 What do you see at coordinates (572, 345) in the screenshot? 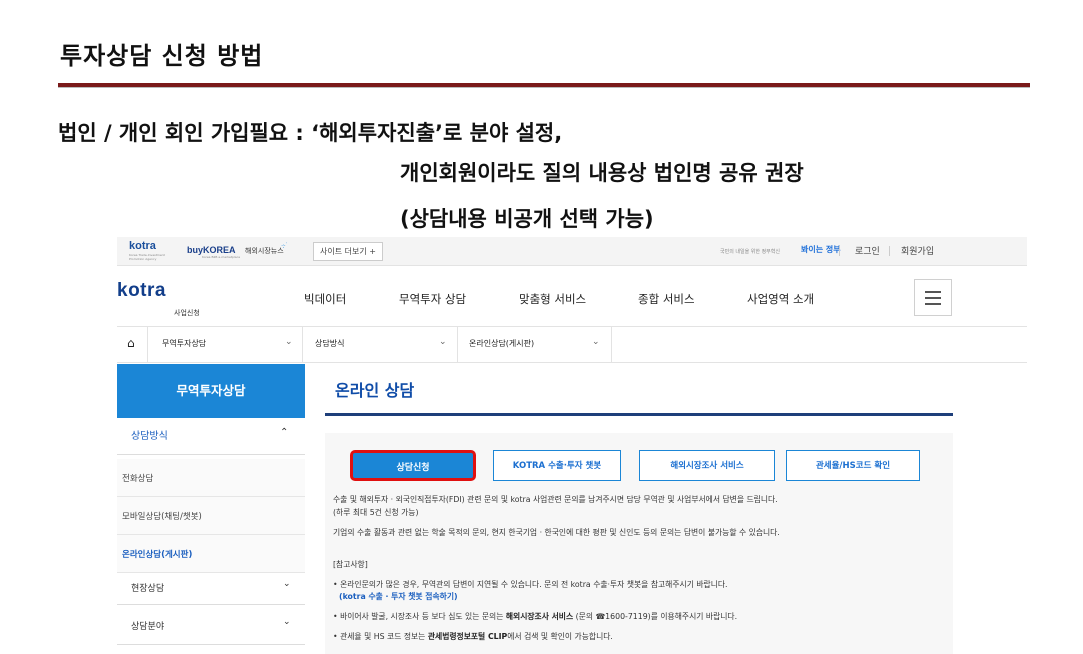
I see `breadcrumb` at bounding box center [572, 345].